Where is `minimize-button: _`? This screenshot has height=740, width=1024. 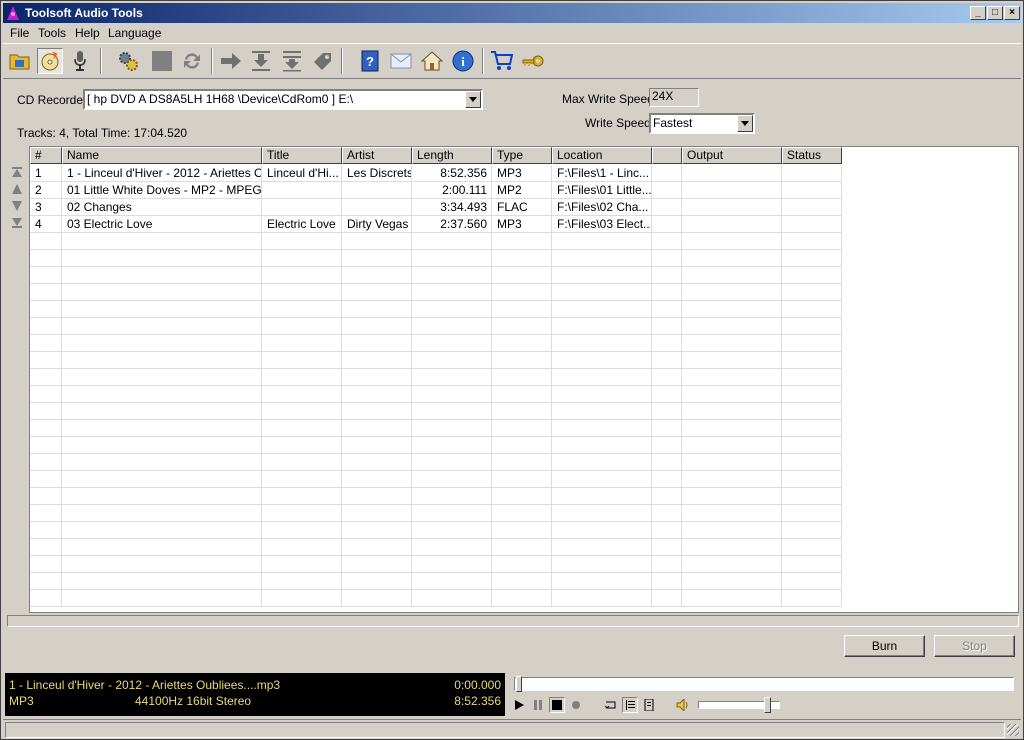 minimize-button: _ is located at coordinates (978, 13).